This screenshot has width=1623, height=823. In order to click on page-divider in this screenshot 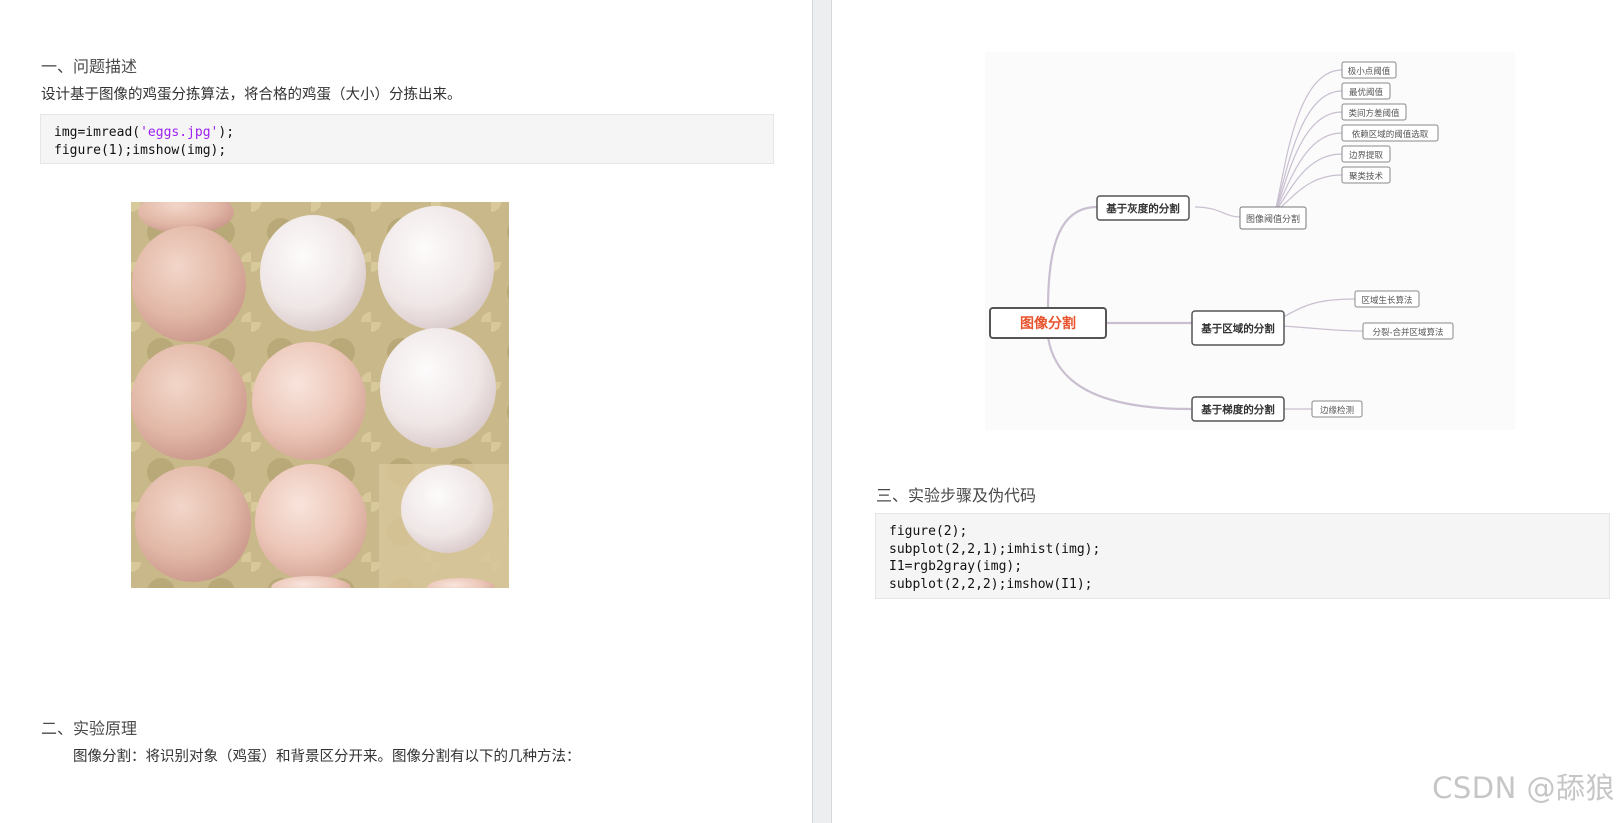, I will do `click(822, 411)`.